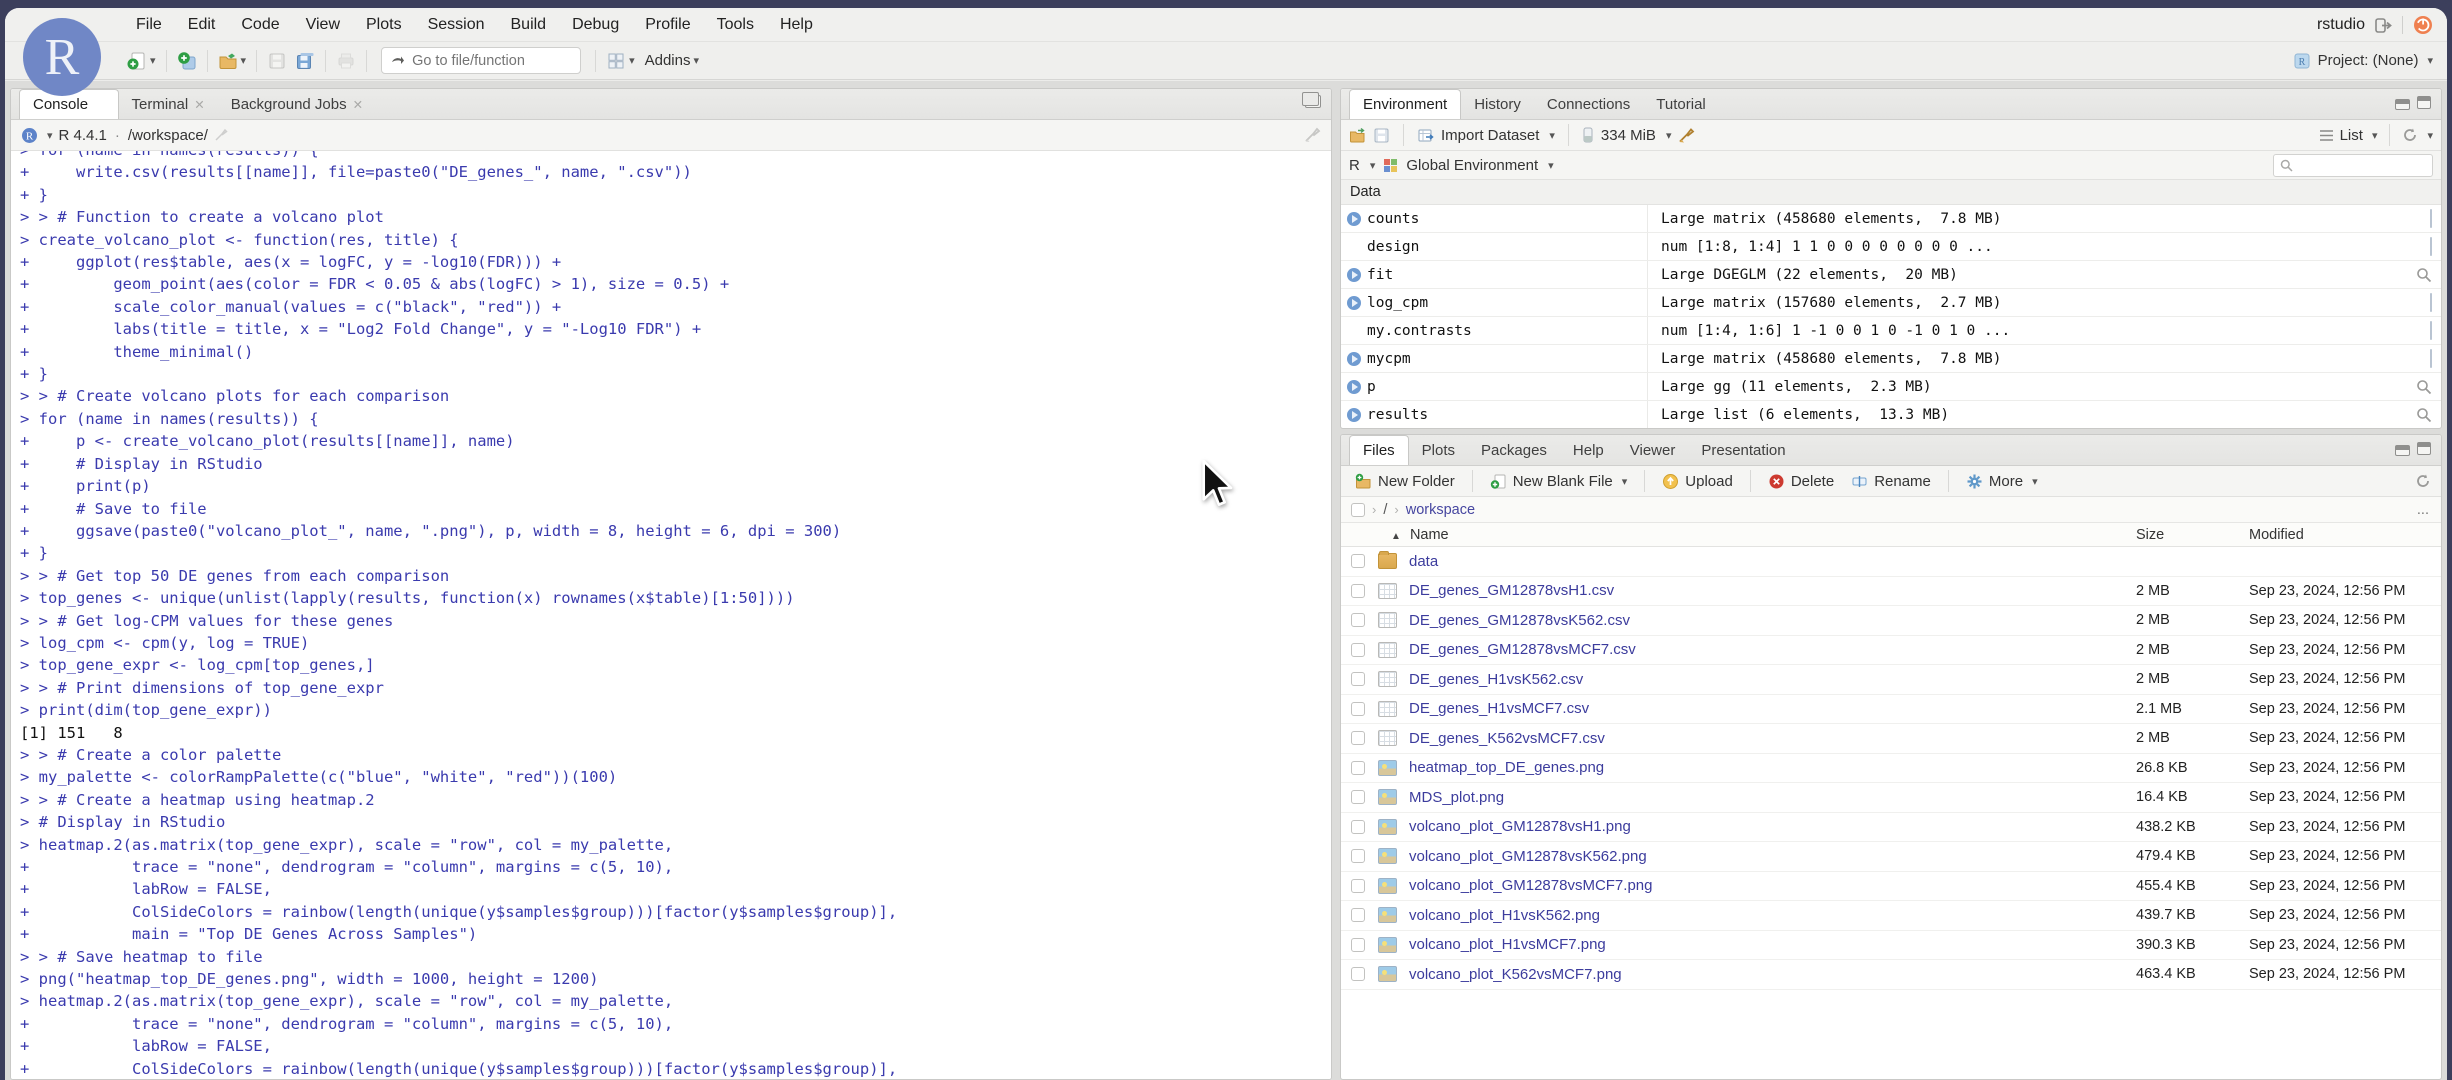 This screenshot has width=2452, height=1080. Describe the element at coordinates (2276, 535) in the screenshot. I see `column-modified: Modified` at that location.